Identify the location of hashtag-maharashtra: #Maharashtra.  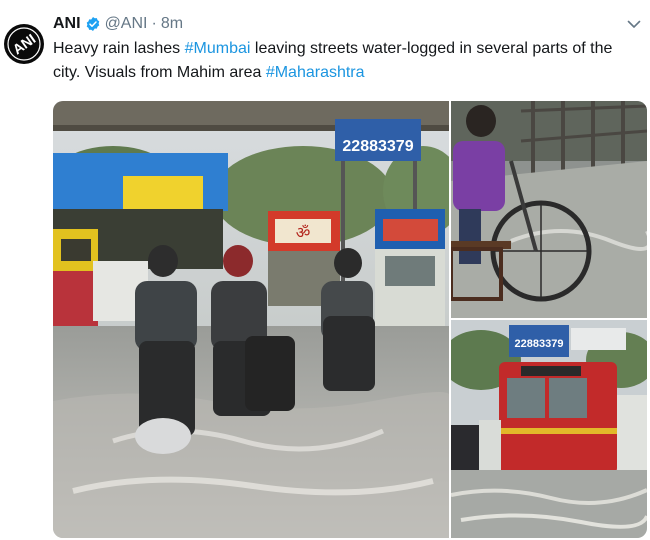
(315, 72).